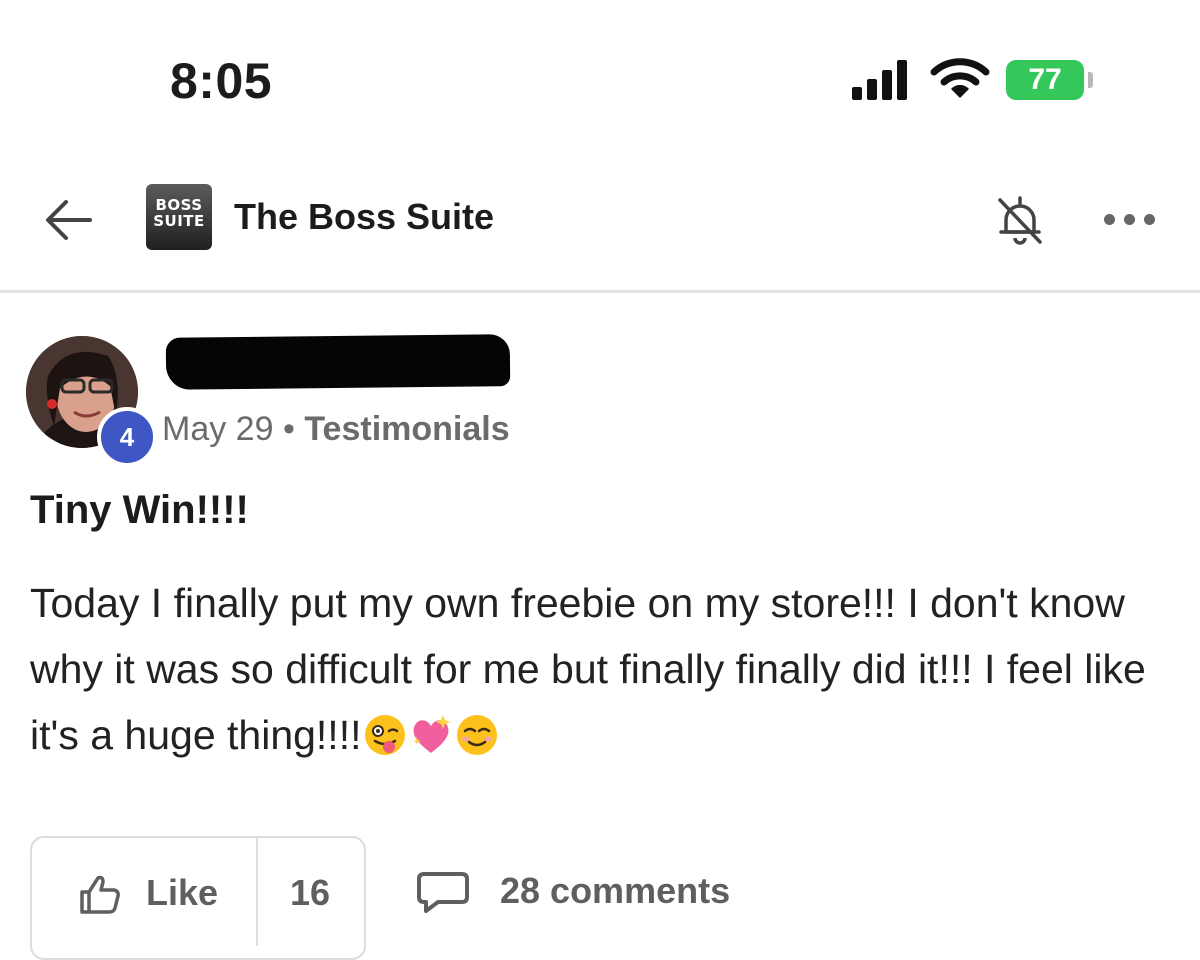  I want to click on battery-icon: 77, so click(1045, 80).